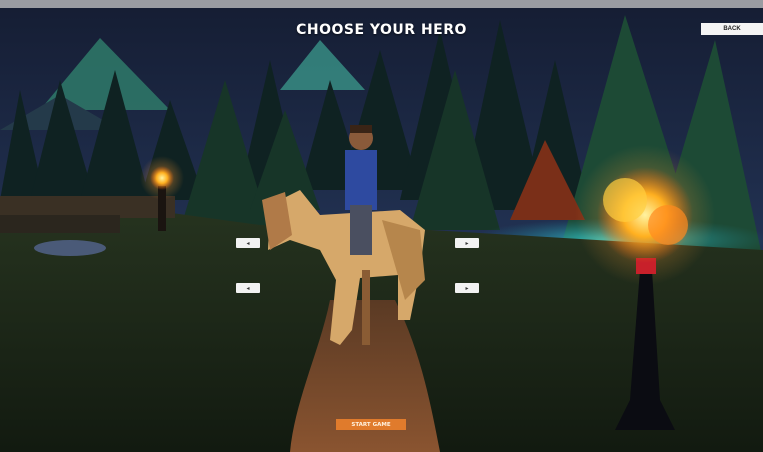 The height and width of the screenshot is (452, 763). I want to click on next-option-top-button: ▸, so click(467, 243).